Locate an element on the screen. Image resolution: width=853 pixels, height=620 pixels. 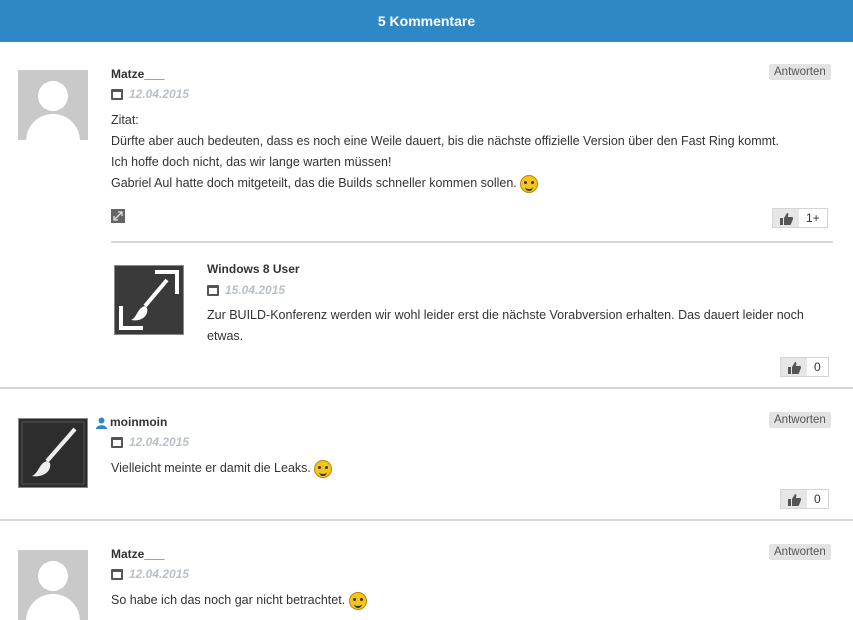
comment-text: Vielleicht meinte er damit die Leaks. is located at coordinates (222, 468).